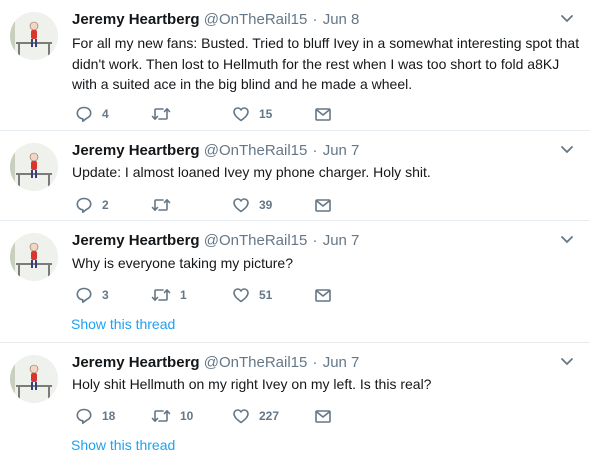 The height and width of the screenshot is (459, 590). I want to click on reply-count: 4, so click(105, 114).